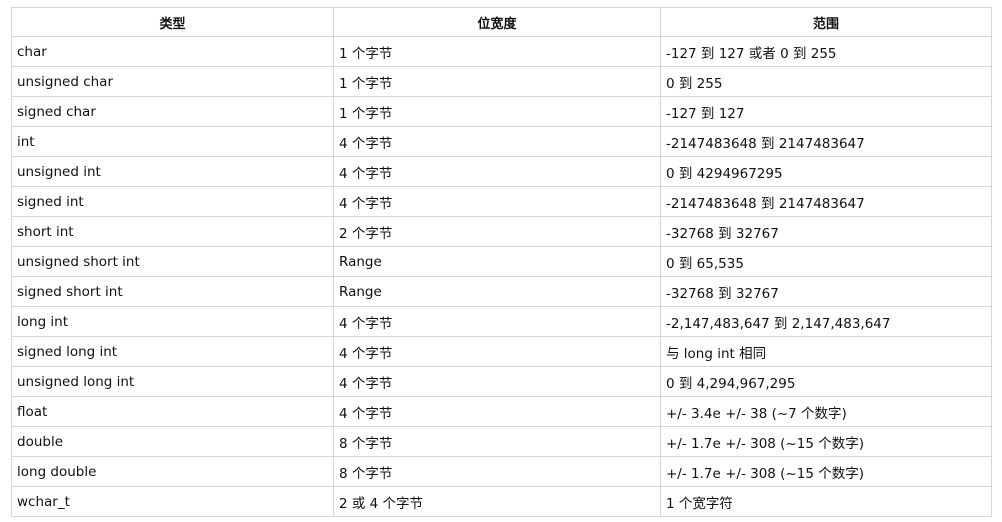 Image resolution: width=1002 pixels, height=522 pixels. What do you see at coordinates (172, 381) in the screenshot?
I see `cell-type: unsigned long int` at bounding box center [172, 381].